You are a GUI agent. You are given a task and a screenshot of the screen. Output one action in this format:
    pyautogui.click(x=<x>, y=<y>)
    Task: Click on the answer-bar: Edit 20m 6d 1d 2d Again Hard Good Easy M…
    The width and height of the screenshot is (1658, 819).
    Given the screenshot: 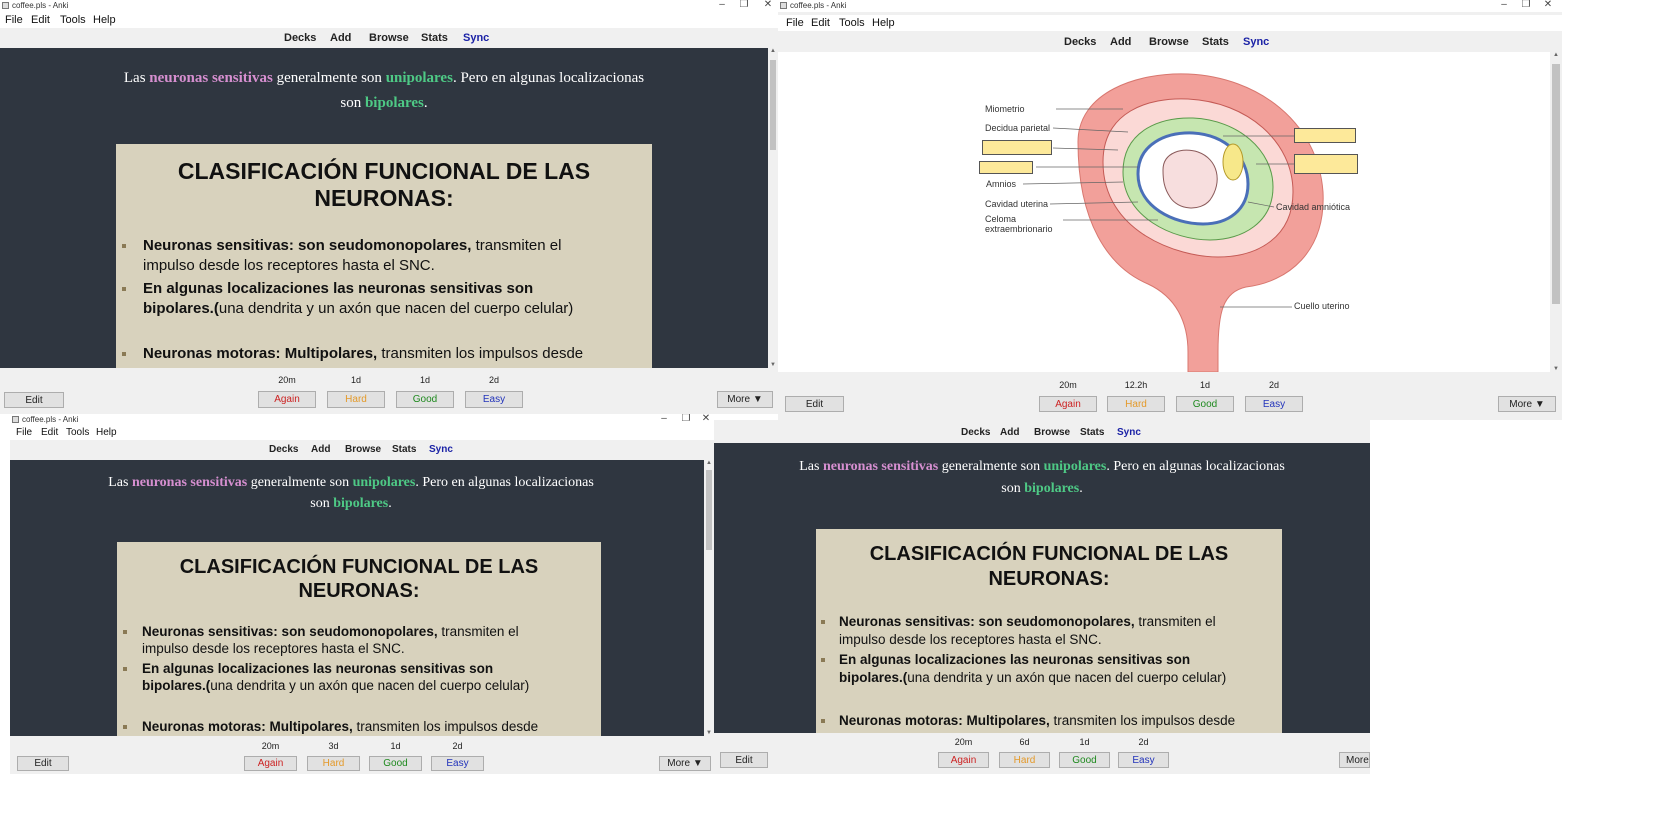 What is the action you would take?
    pyautogui.click(x=1042, y=753)
    